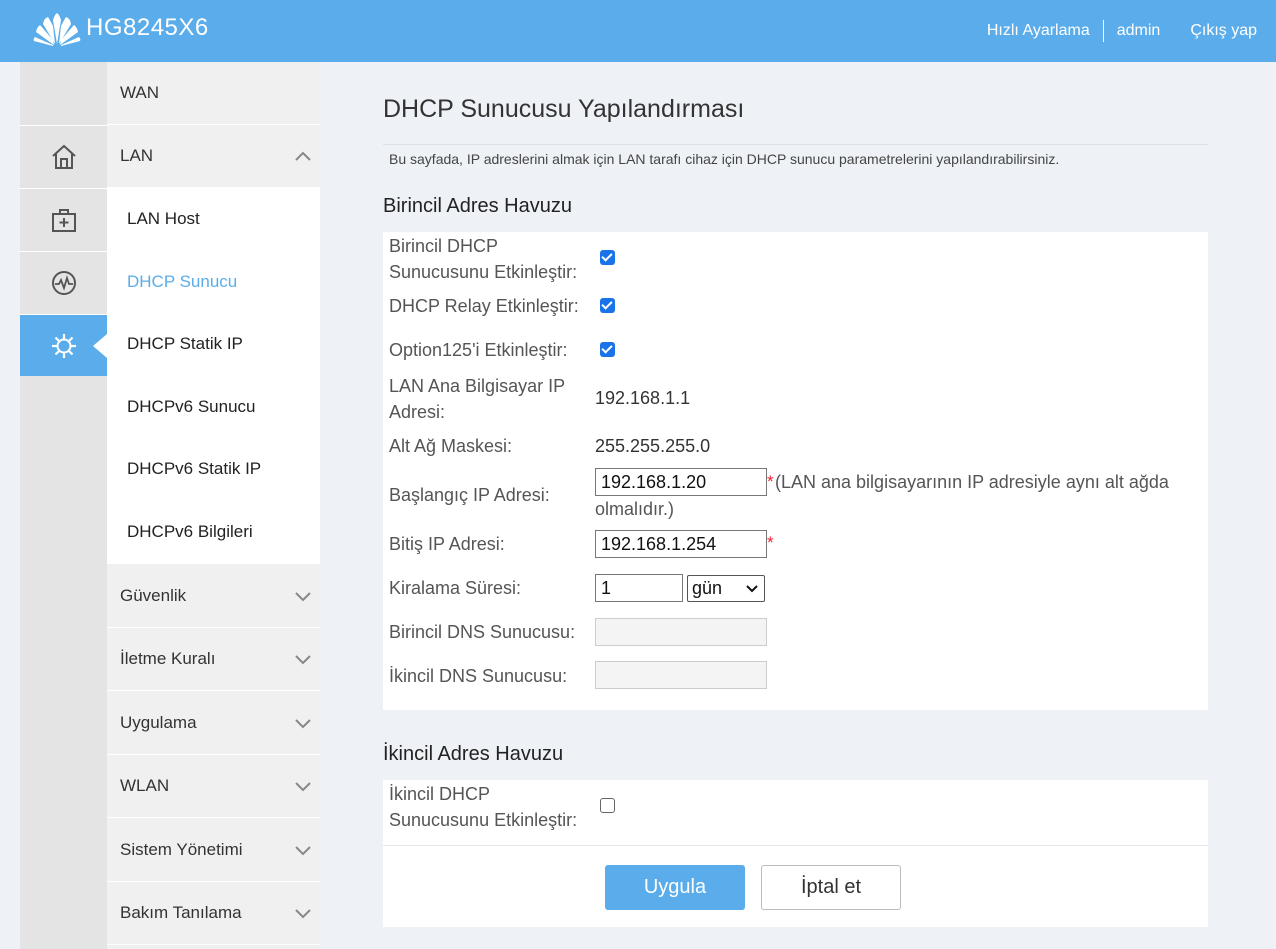  I want to click on end-ip-input, so click(681, 544).